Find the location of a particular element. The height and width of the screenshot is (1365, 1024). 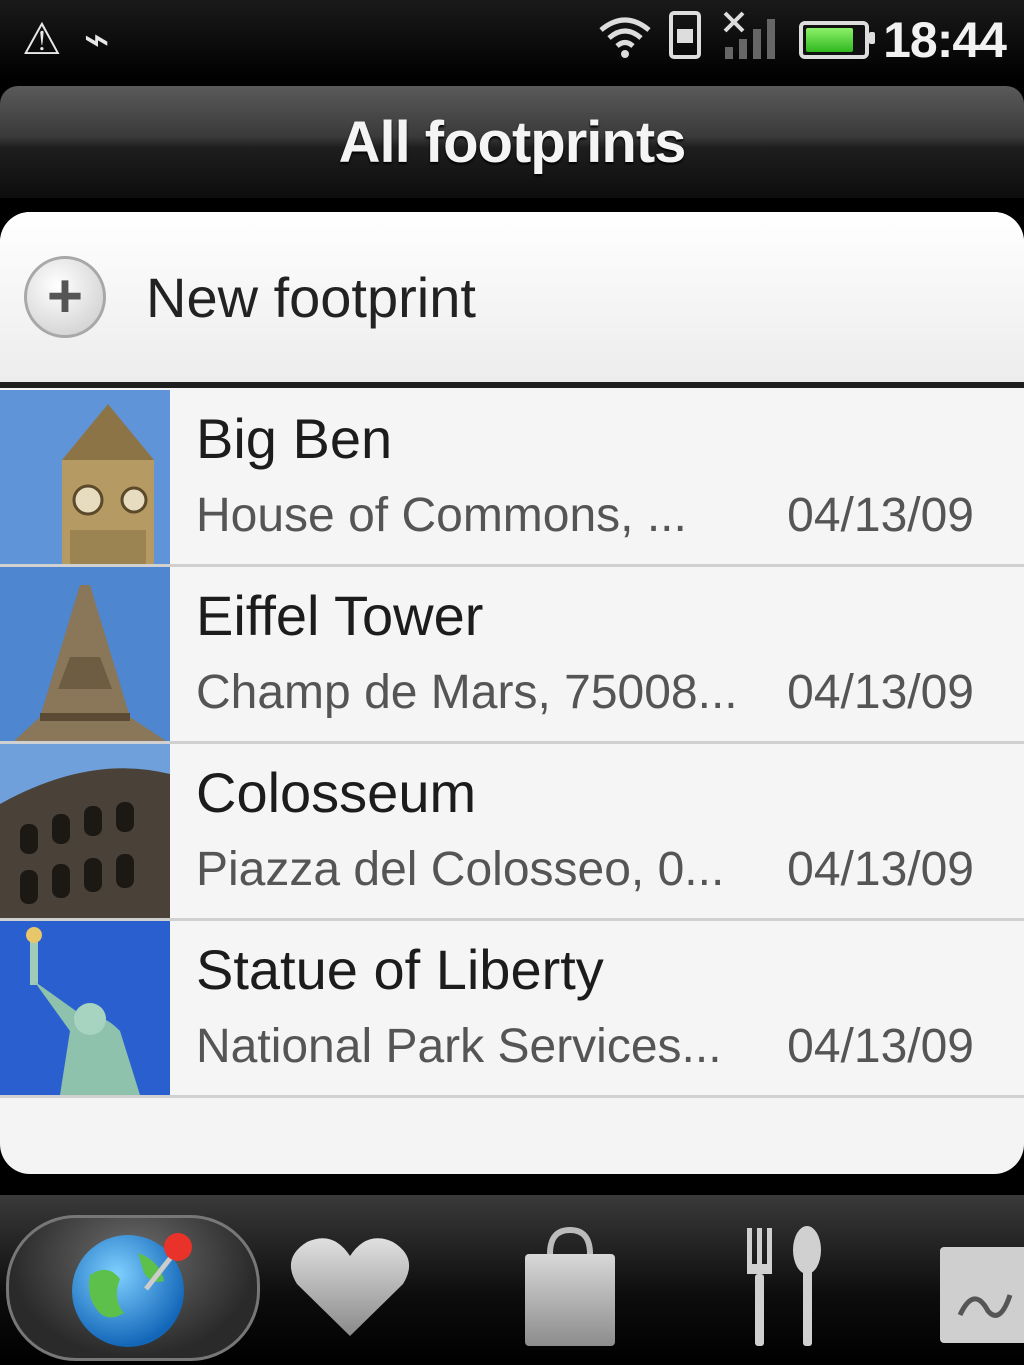

new-footprint-button: + New footprint is located at coordinates (512, 300).